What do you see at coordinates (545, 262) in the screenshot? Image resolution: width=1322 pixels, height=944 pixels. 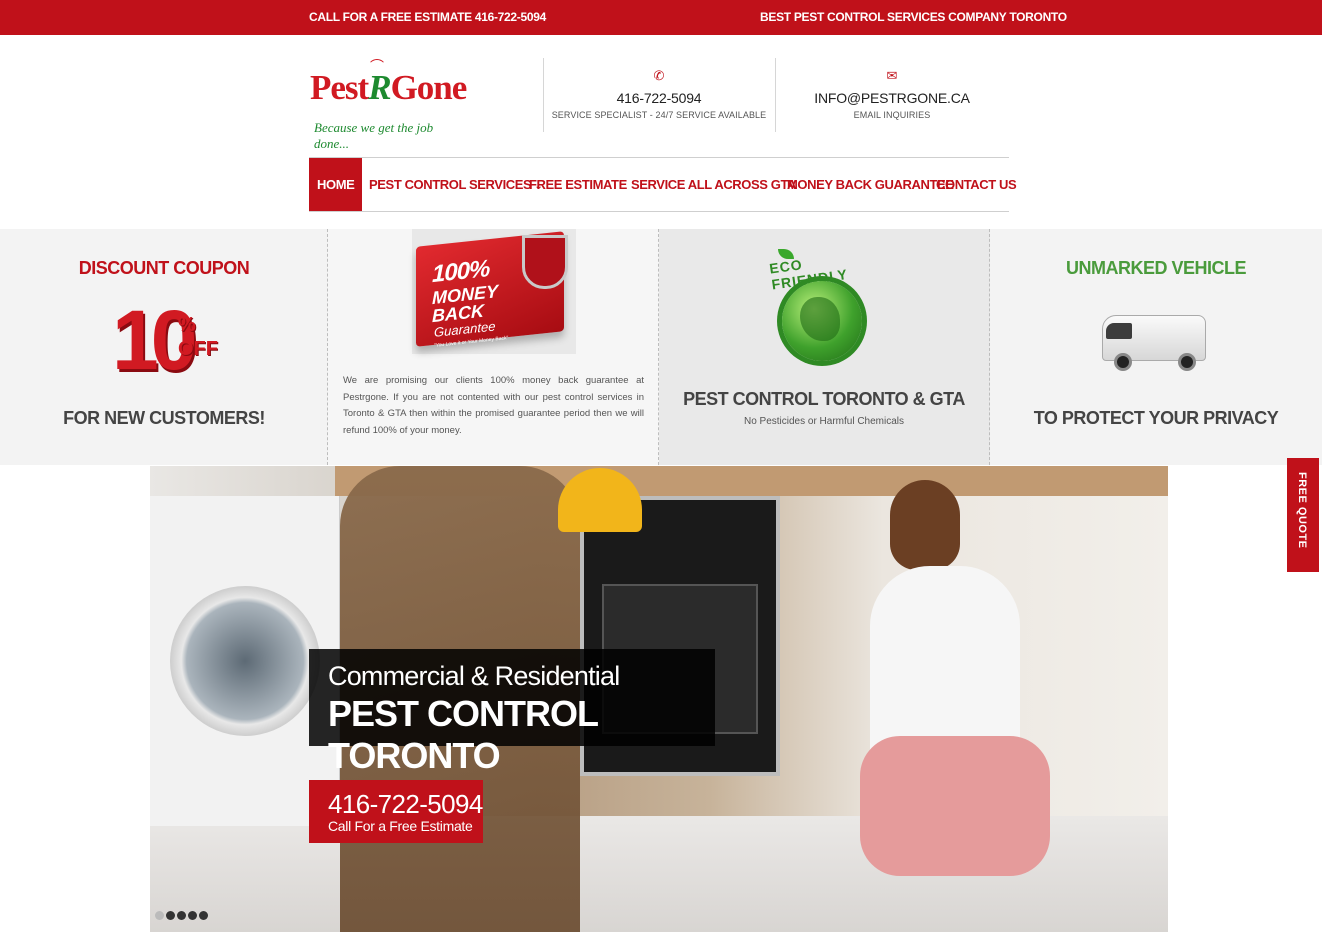 I see `shield-icon` at bounding box center [545, 262].